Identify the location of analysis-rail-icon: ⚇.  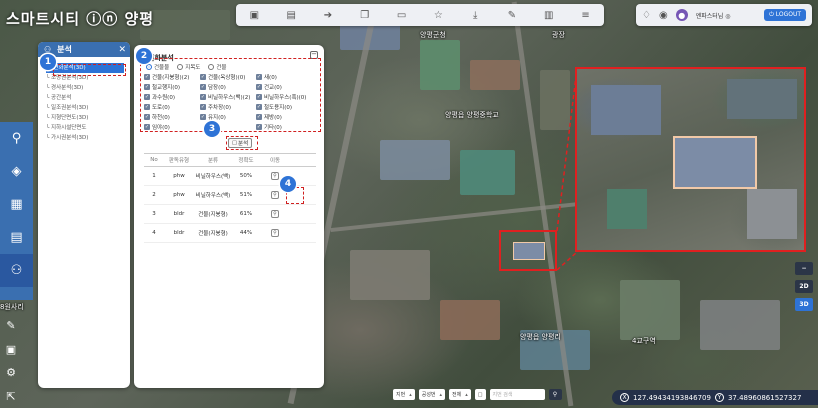
(16, 270).